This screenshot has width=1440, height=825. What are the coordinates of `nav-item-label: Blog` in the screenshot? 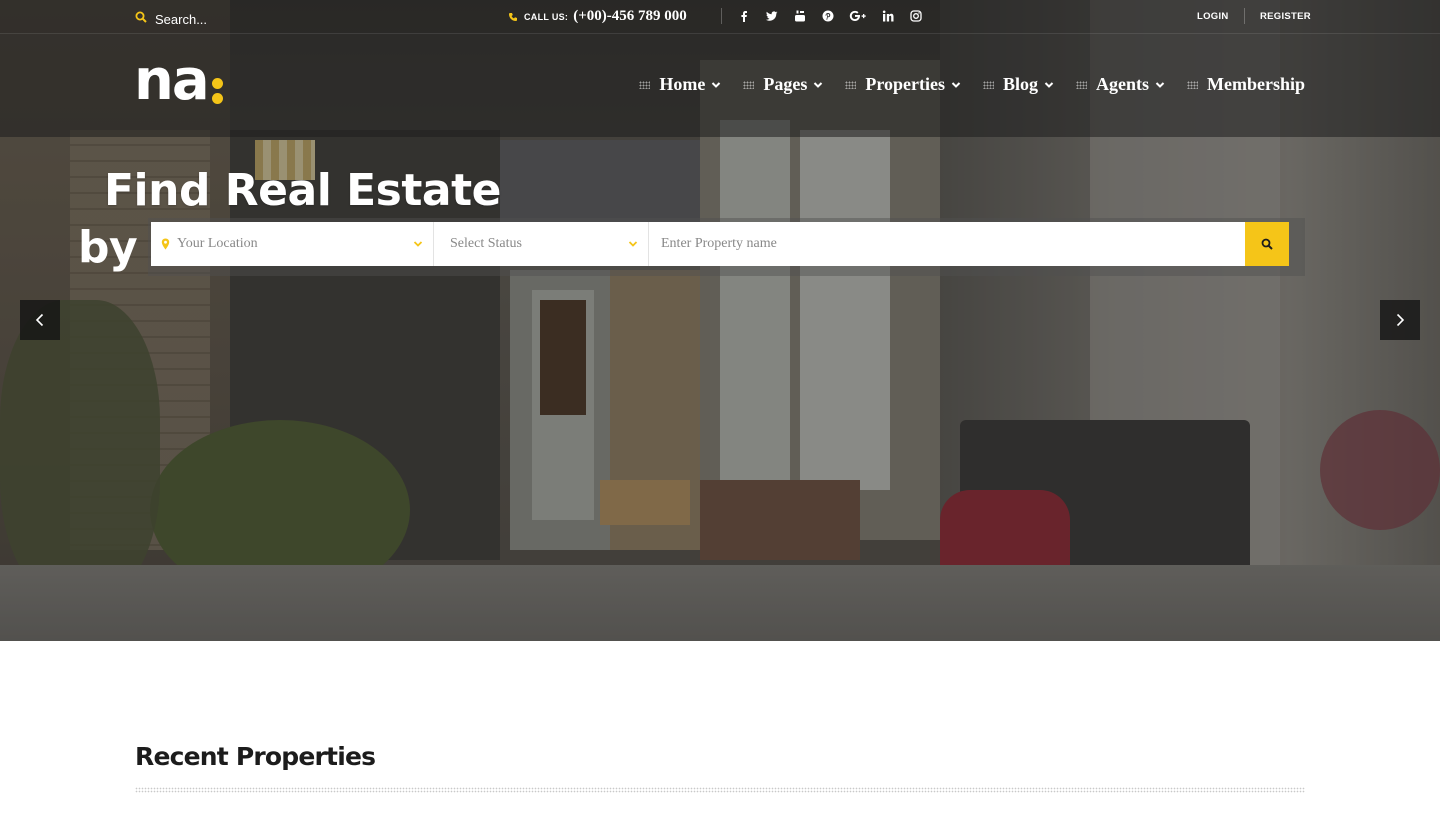 It's located at (1020, 84).